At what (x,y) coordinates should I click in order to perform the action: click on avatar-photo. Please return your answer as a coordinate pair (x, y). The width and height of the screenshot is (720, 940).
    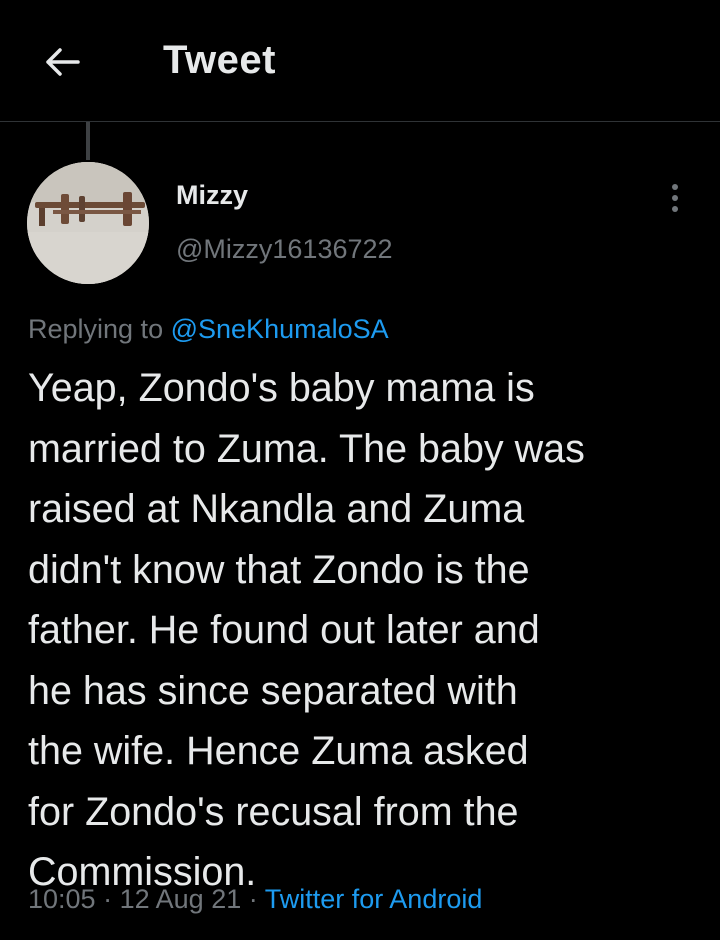
    Looking at the image, I should click on (88, 223).